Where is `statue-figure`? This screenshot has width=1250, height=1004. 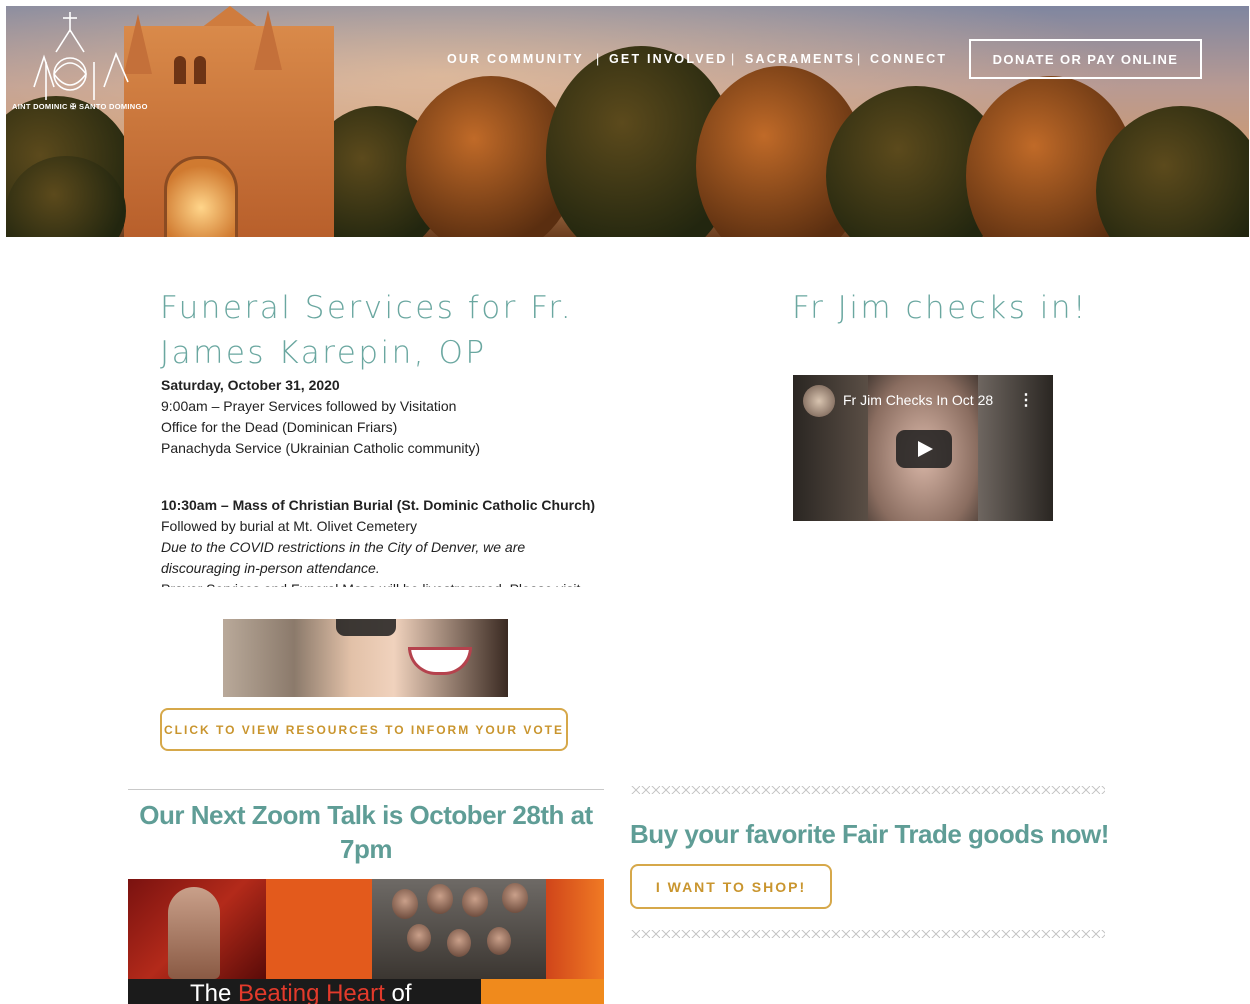
statue-figure is located at coordinates (194, 933).